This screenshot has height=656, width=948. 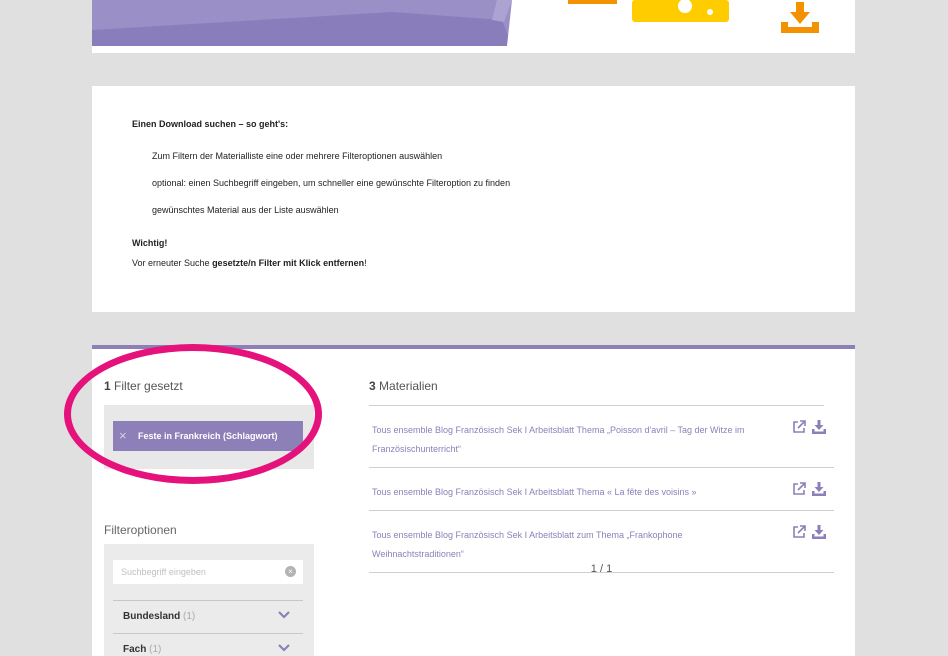 What do you see at coordinates (140, 530) in the screenshot?
I see `filter-options-title: Filteroptionen` at bounding box center [140, 530].